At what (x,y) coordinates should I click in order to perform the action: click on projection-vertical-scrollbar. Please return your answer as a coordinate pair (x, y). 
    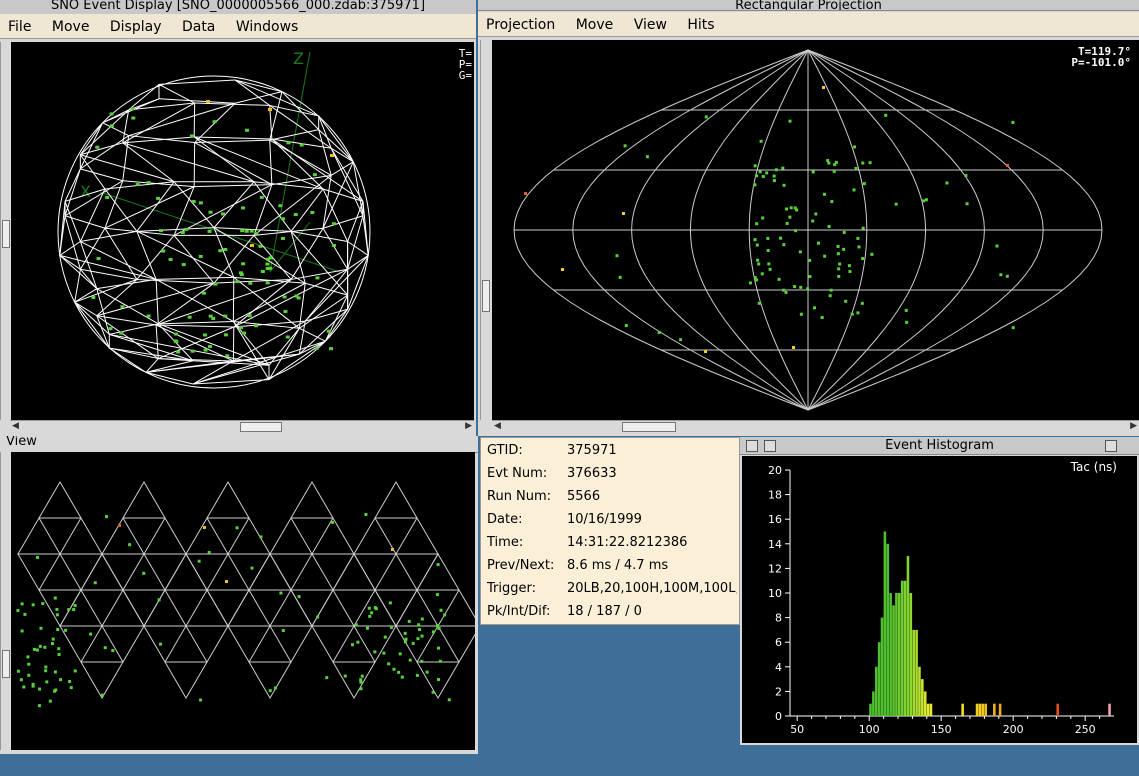
    Looking at the image, I should click on (485, 230).